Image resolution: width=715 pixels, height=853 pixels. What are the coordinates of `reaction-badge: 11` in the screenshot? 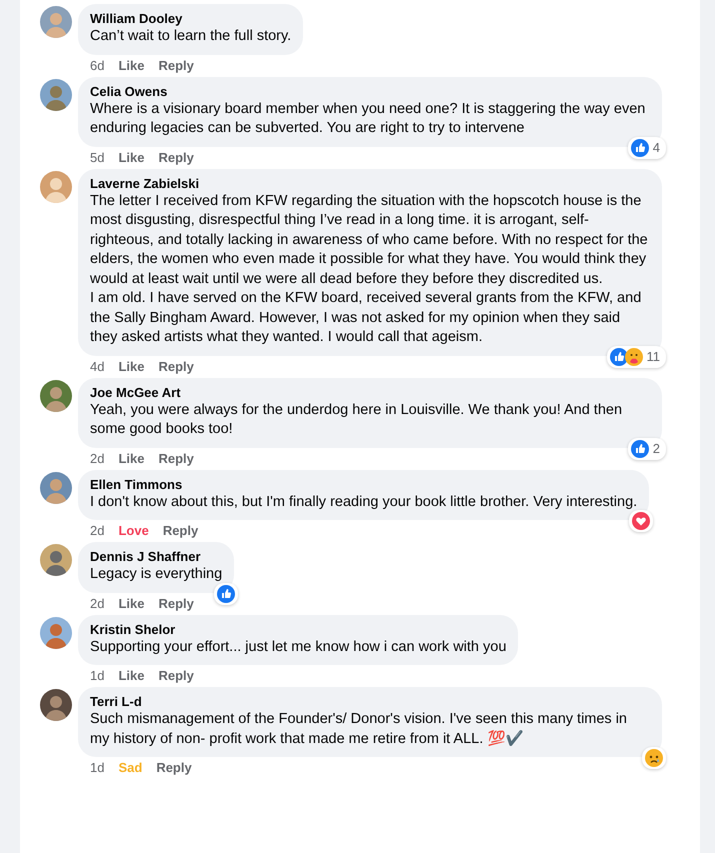 It's located at (636, 357).